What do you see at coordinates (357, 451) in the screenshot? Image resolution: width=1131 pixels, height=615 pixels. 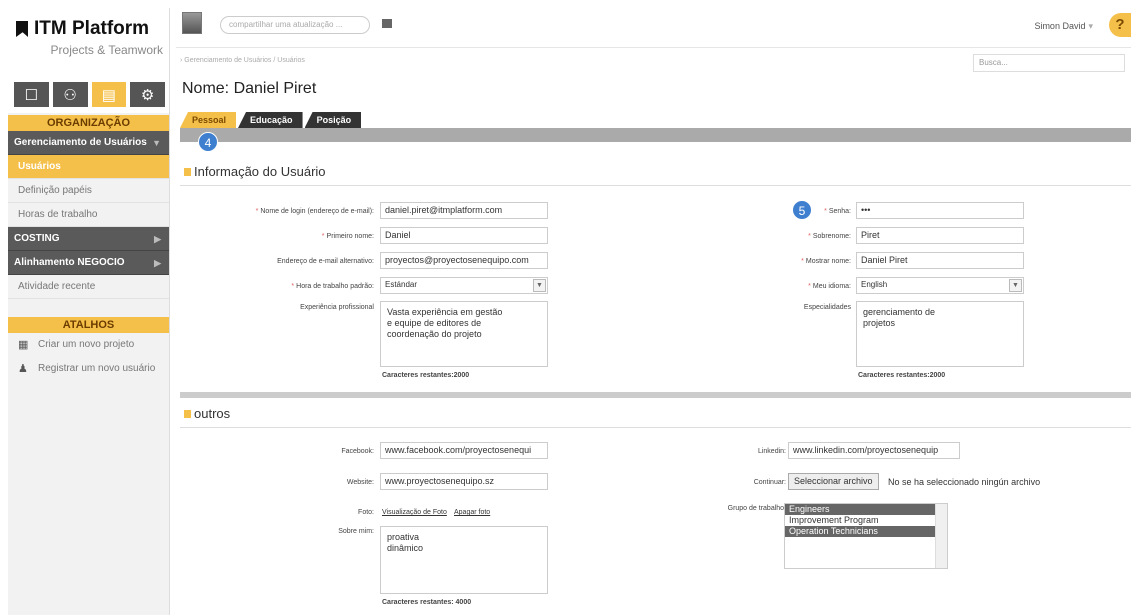 I see `facebook-label: Facebook:` at bounding box center [357, 451].